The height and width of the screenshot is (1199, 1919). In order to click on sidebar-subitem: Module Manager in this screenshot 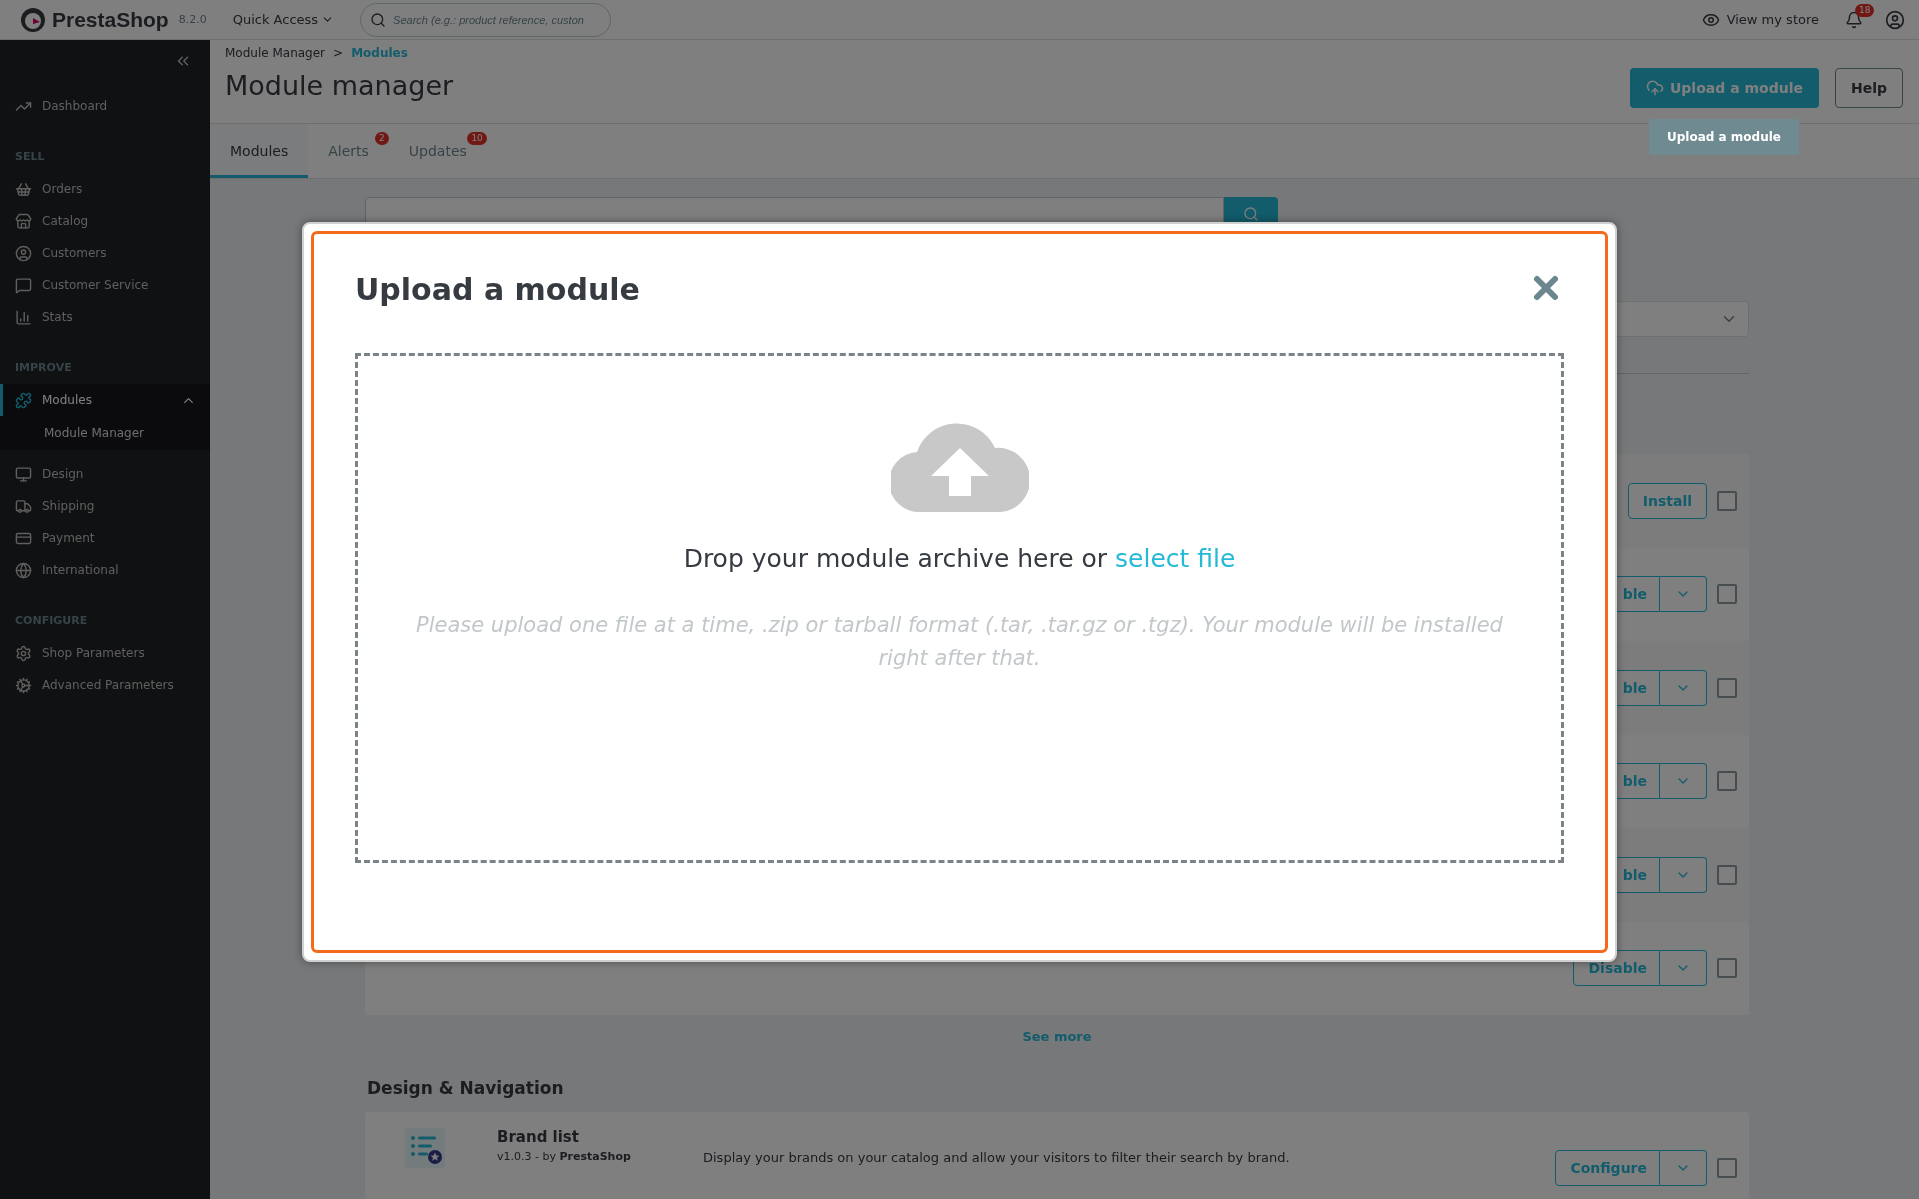, I will do `click(105, 433)`.